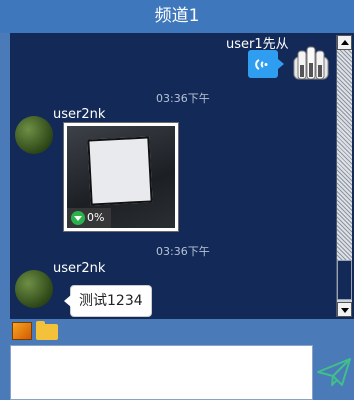 The height and width of the screenshot is (400, 354). Describe the element at coordinates (344, 155) in the screenshot. I see `scroll-track` at that location.